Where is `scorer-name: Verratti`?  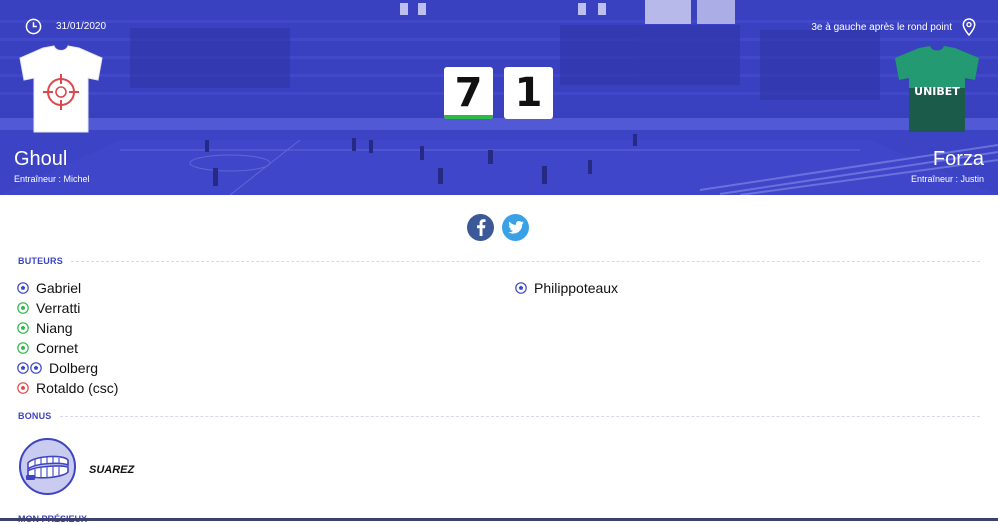 scorer-name: Verratti is located at coordinates (58, 308).